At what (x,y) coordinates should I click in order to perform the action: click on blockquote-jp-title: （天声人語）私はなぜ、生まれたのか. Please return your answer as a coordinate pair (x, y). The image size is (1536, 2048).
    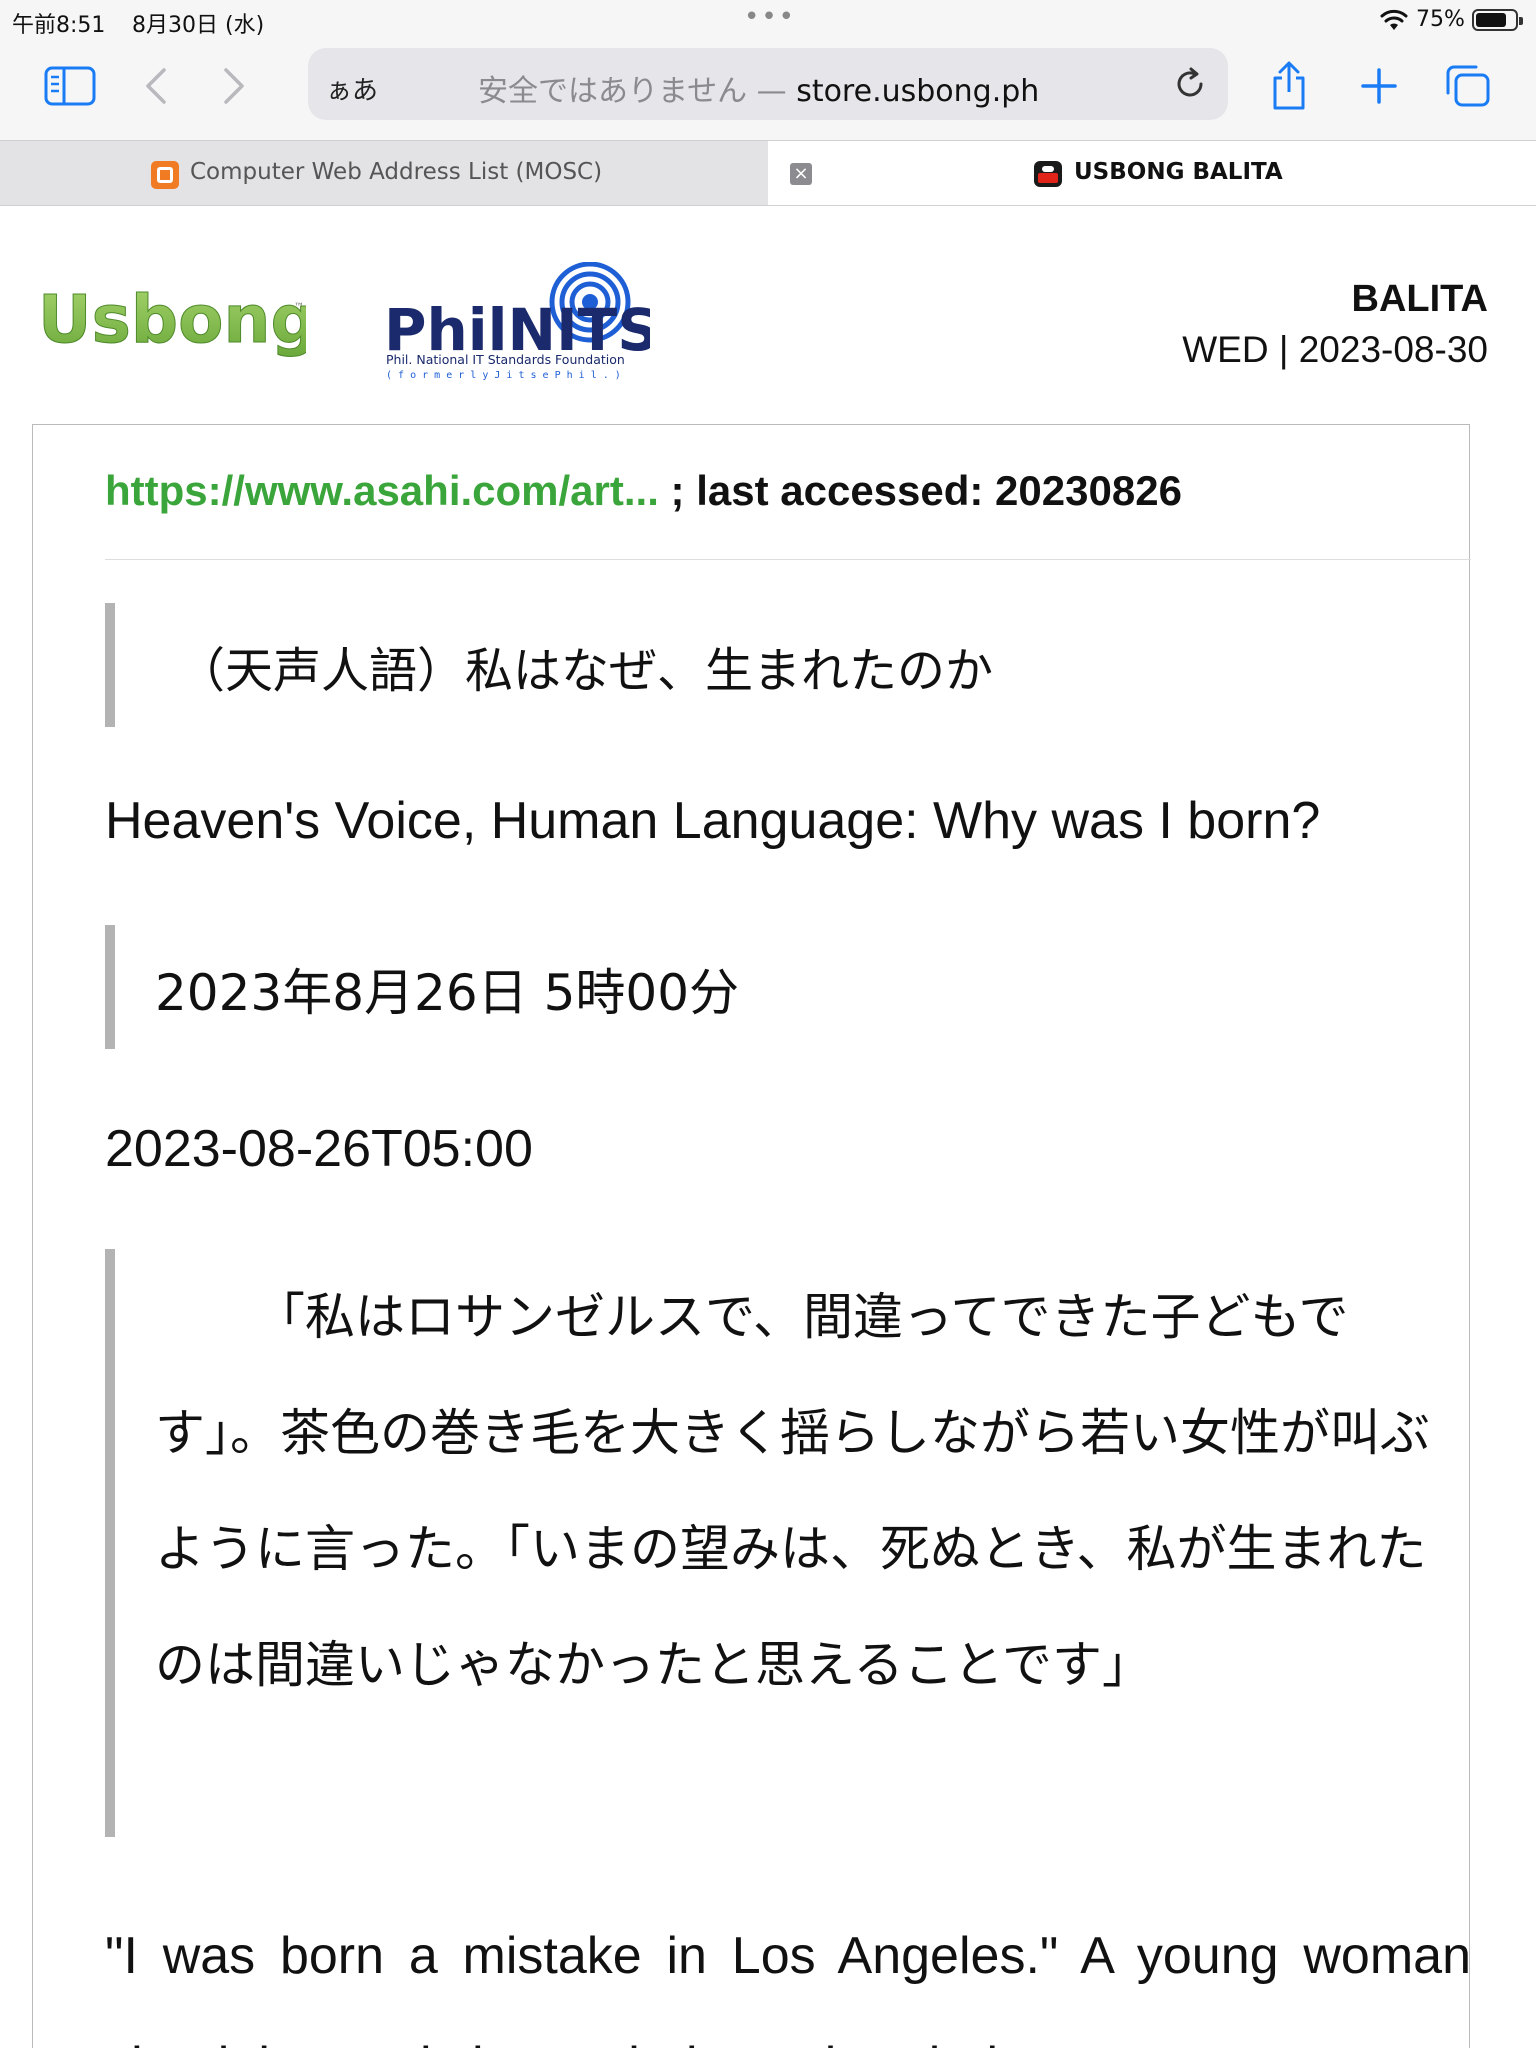
    Looking at the image, I should click on (765, 665).